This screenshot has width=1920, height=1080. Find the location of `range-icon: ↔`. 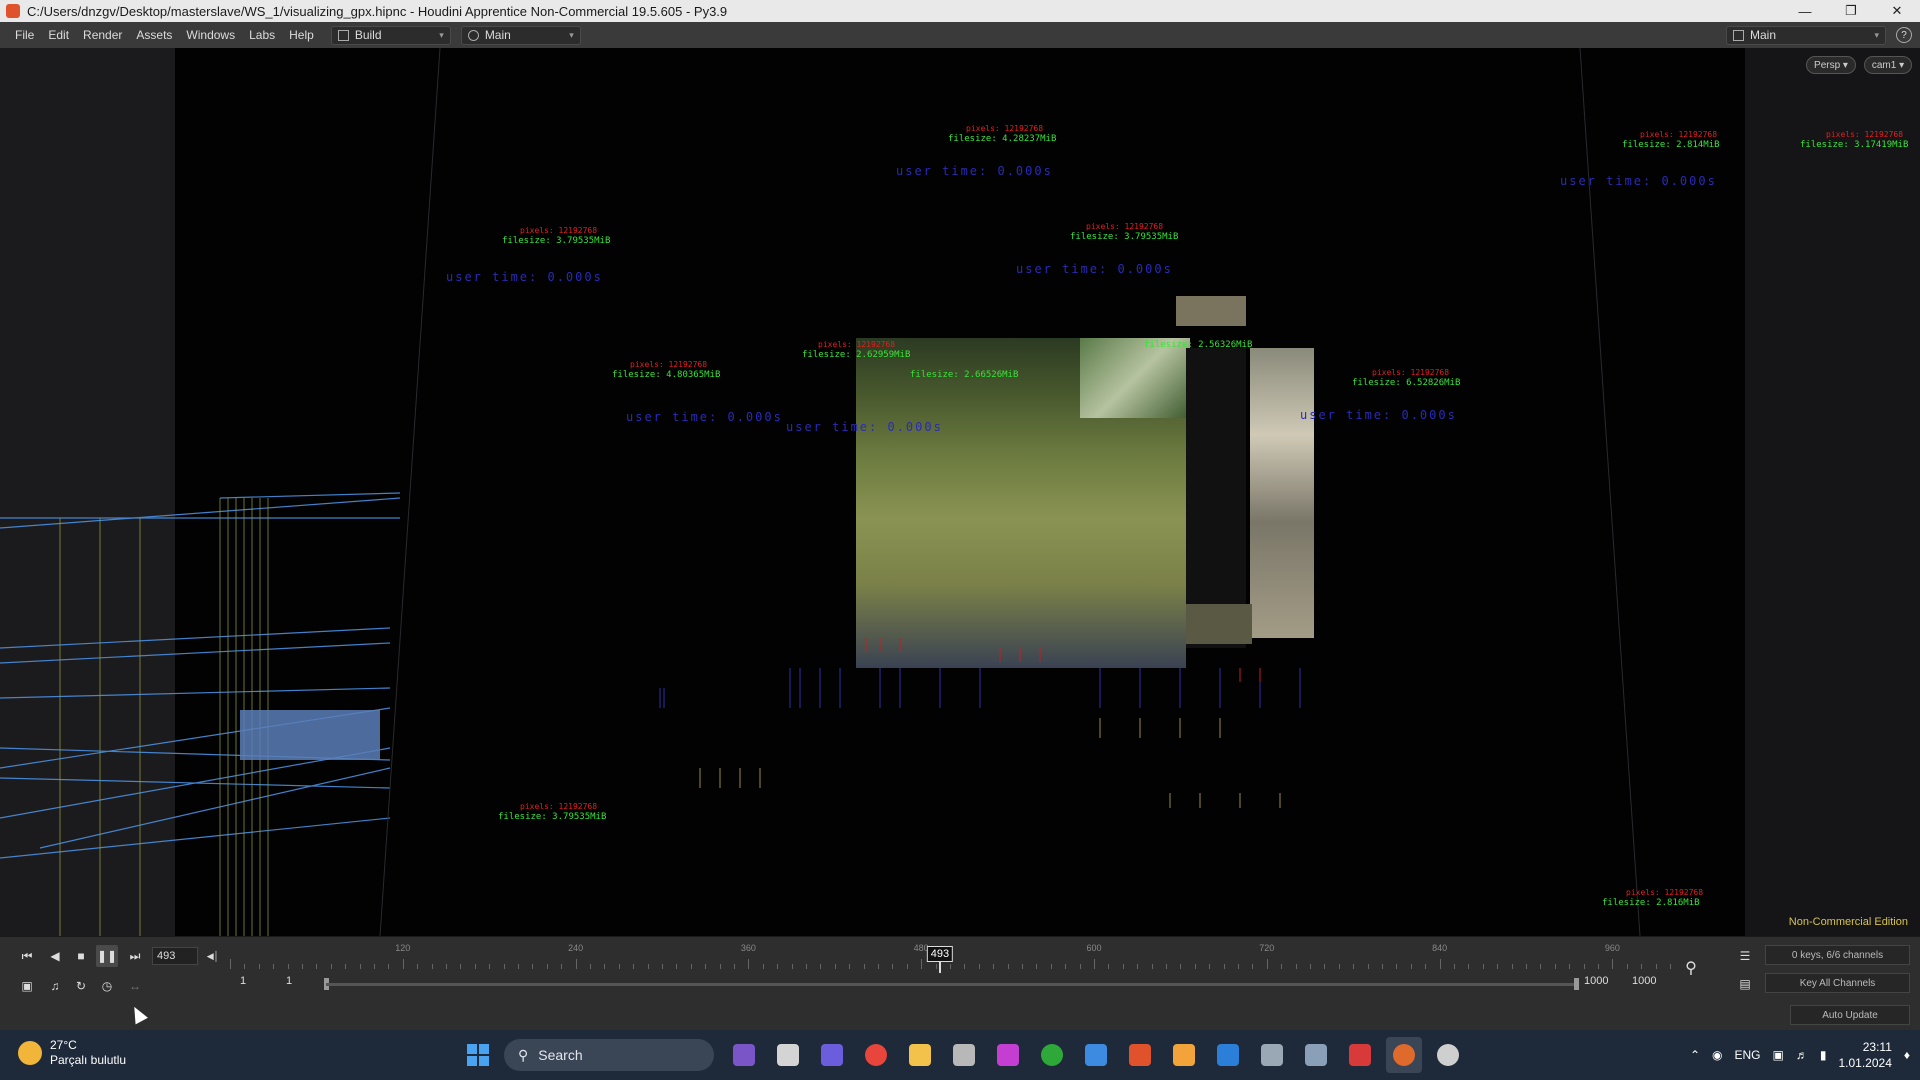

range-icon: ↔ is located at coordinates (135, 986).